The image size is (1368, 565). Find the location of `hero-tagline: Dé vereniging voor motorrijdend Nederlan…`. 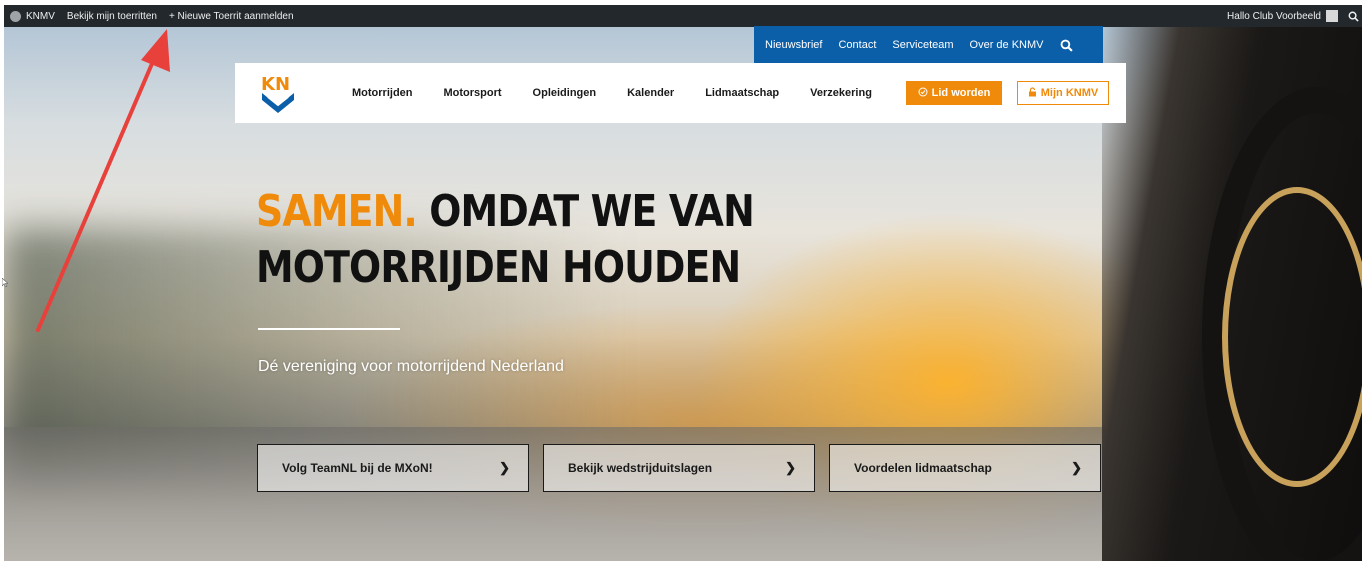

hero-tagline: Dé vereniging voor motorrijdend Nederlan… is located at coordinates (411, 366).